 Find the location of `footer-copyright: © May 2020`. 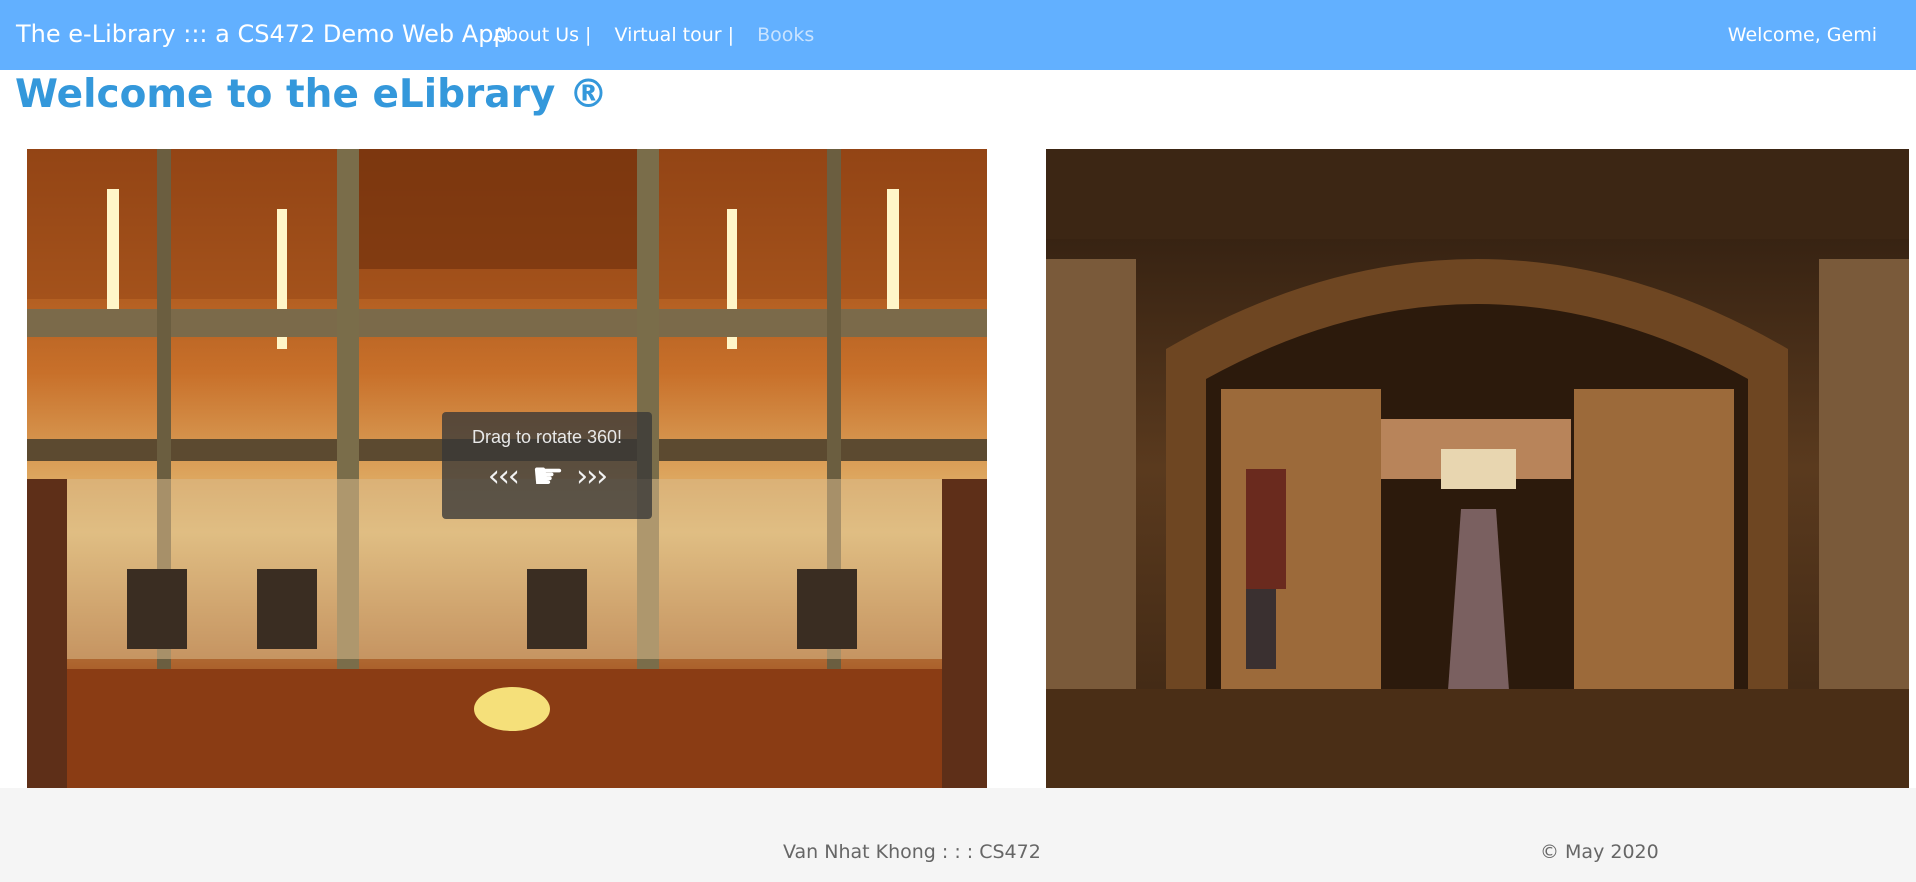

footer-copyright: © May 2020 is located at coordinates (1599, 852).